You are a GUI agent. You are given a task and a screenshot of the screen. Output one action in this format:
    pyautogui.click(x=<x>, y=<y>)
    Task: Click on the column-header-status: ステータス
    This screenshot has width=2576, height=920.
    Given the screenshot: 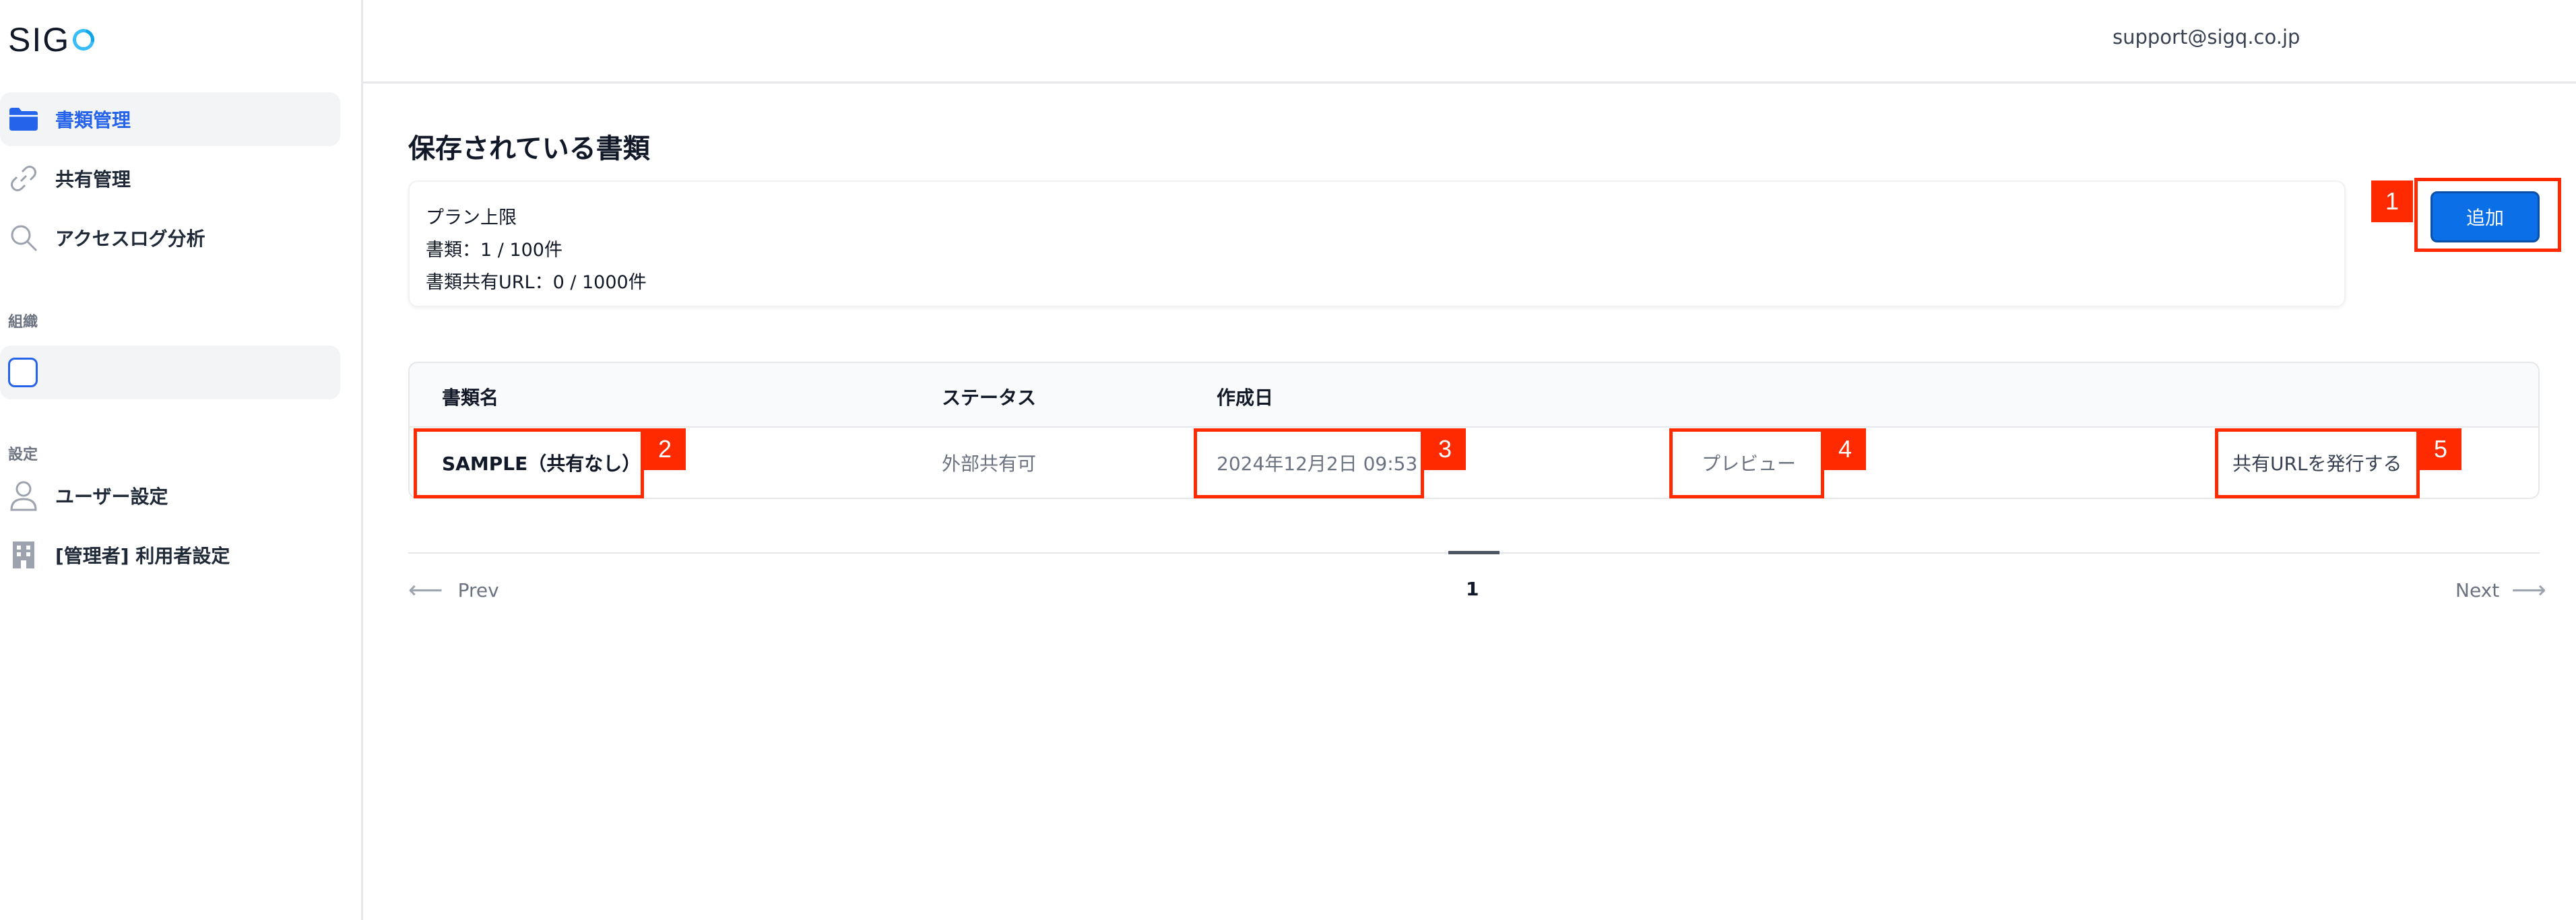 What is the action you would take?
    pyautogui.click(x=989, y=396)
    